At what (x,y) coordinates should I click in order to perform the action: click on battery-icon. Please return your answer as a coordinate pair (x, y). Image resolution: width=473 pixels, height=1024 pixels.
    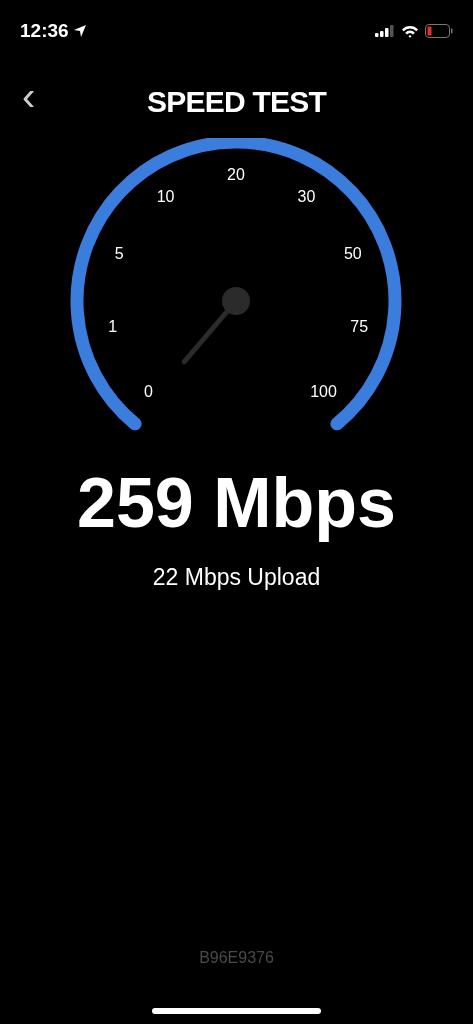
    Looking at the image, I should click on (439, 31).